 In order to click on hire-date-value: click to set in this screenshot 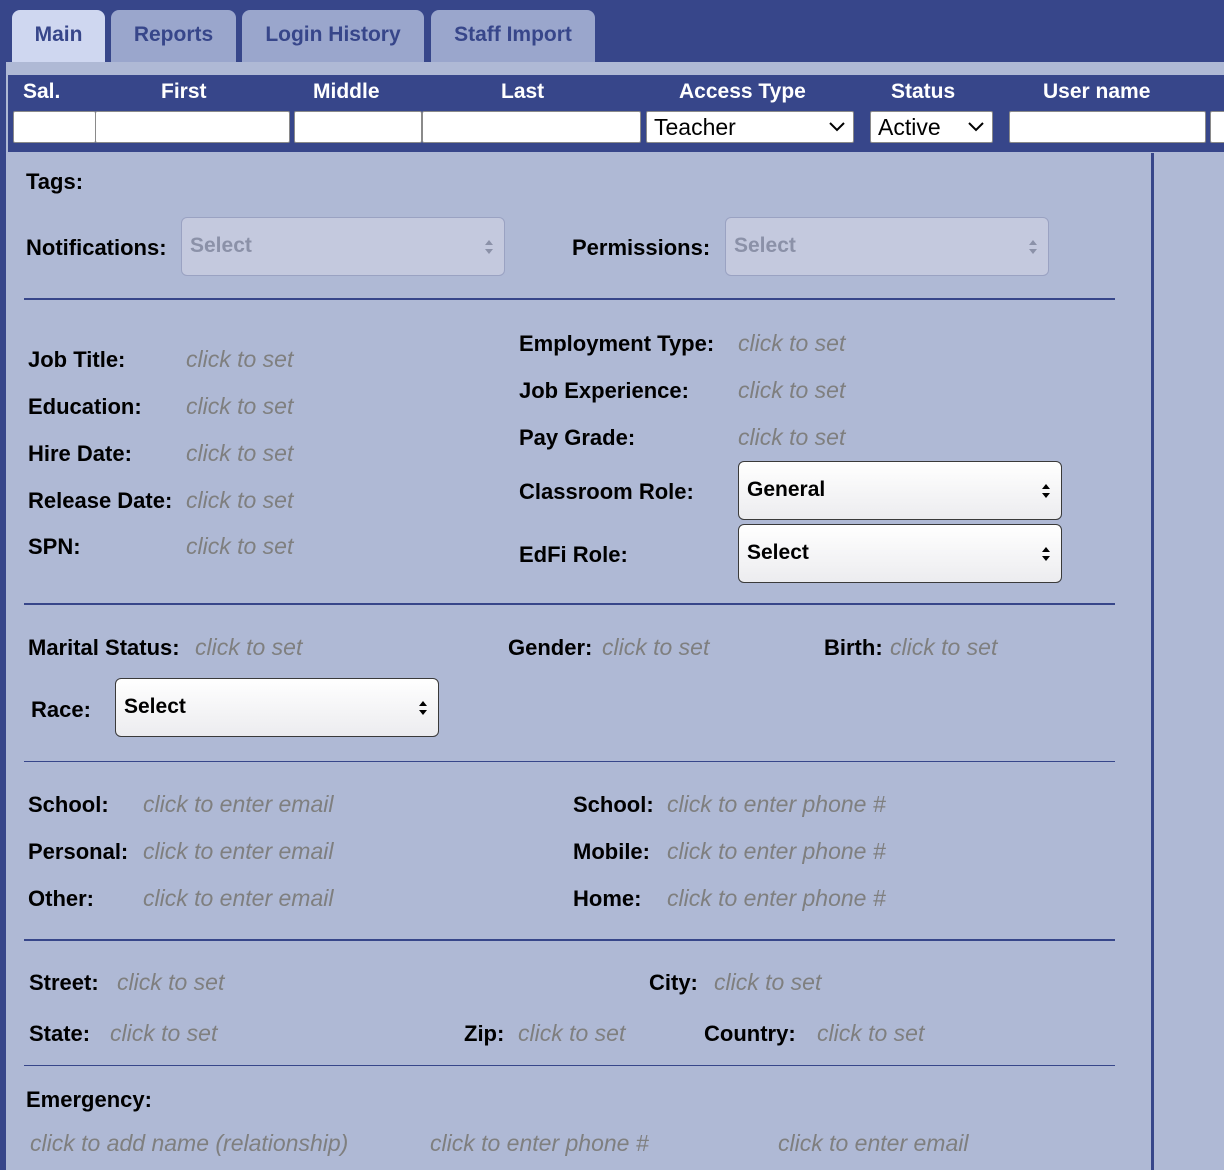, I will do `click(239, 453)`.